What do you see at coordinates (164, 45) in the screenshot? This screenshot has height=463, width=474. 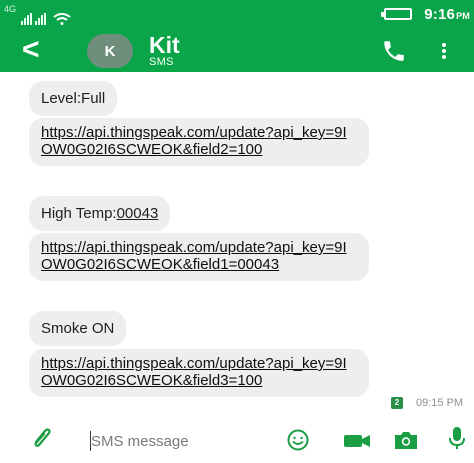 I see `contact-name: Kit` at bounding box center [164, 45].